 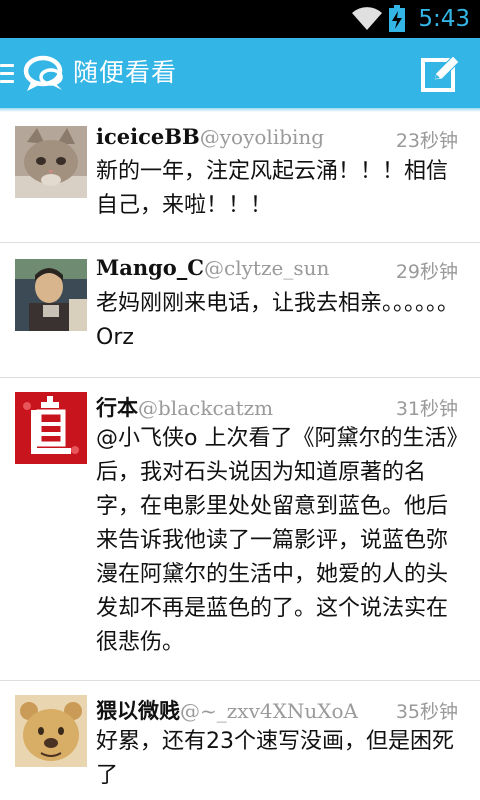 What do you see at coordinates (240, 73) in the screenshot?
I see `action-bar` at bounding box center [240, 73].